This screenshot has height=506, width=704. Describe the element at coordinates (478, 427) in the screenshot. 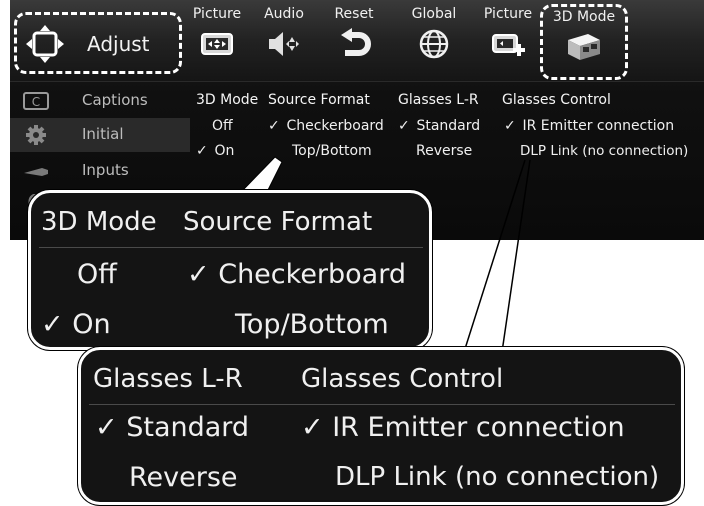

I see `option-label: IR Emitter connection` at that location.